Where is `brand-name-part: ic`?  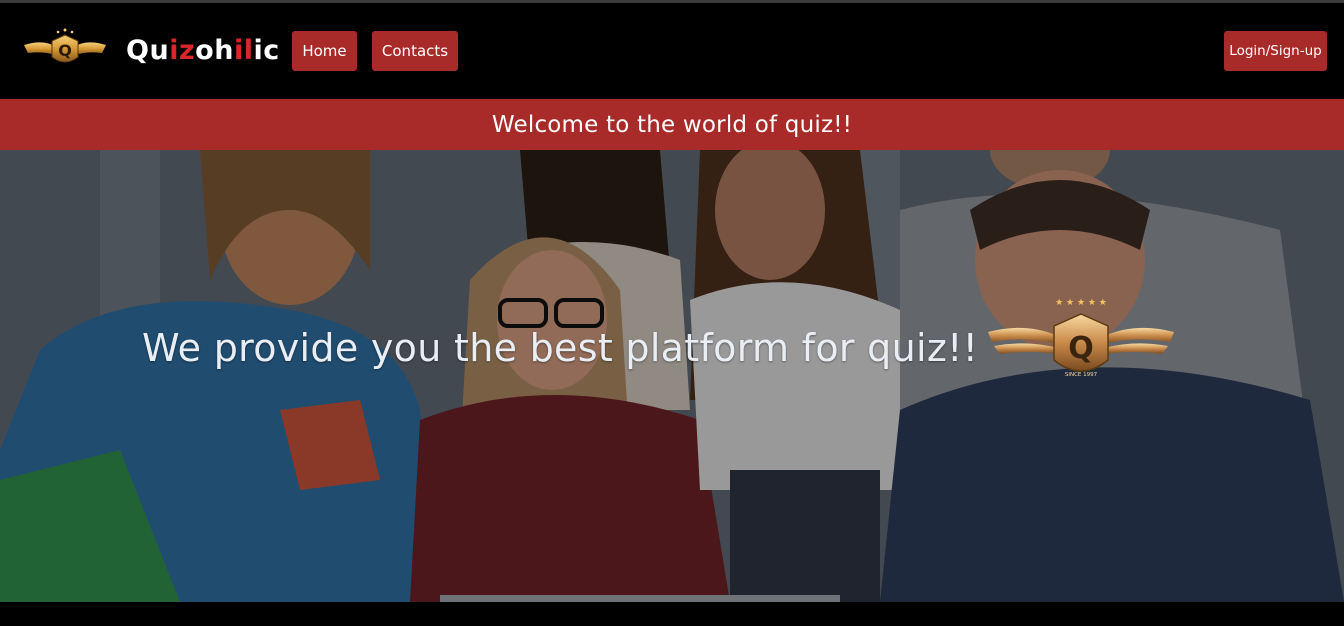
brand-name-part: ic is located at coordinates (266, 50).